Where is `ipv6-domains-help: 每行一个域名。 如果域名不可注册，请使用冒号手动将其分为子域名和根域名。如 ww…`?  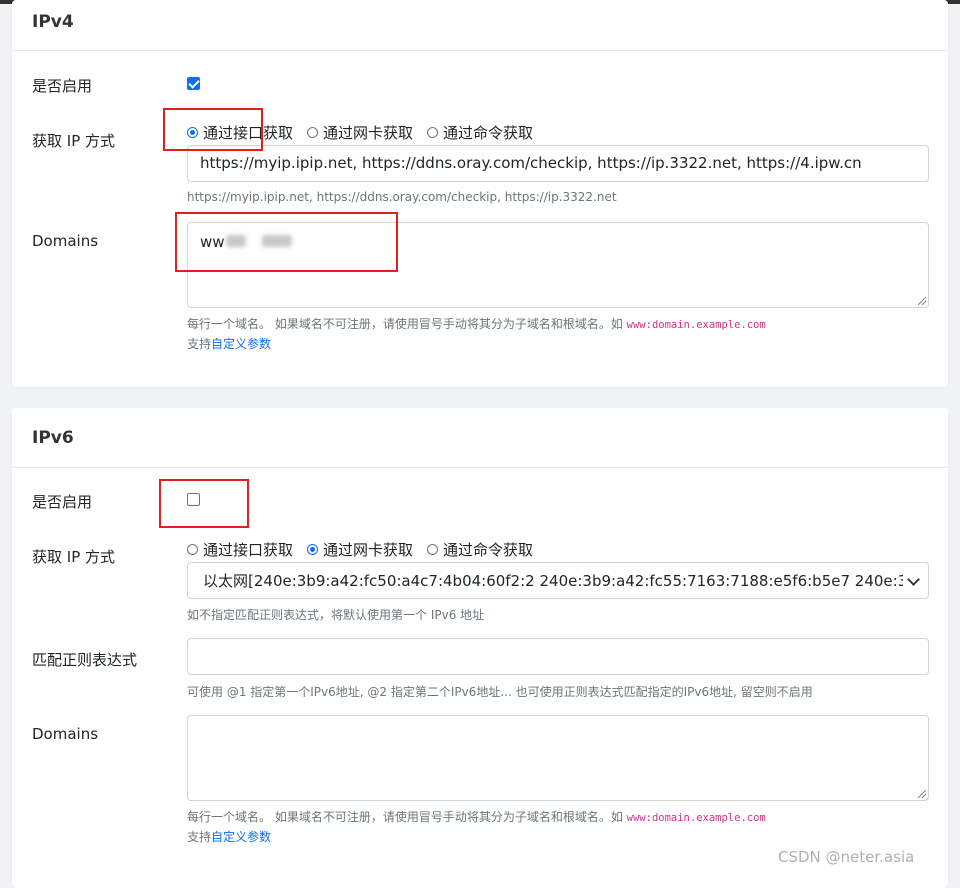 ipv6-domains-help: 每行一个域名。 如果域名不可注册，请使用冒号手动将其分为子域名和根域名。如 ww… is located at coordinates (476, 816).